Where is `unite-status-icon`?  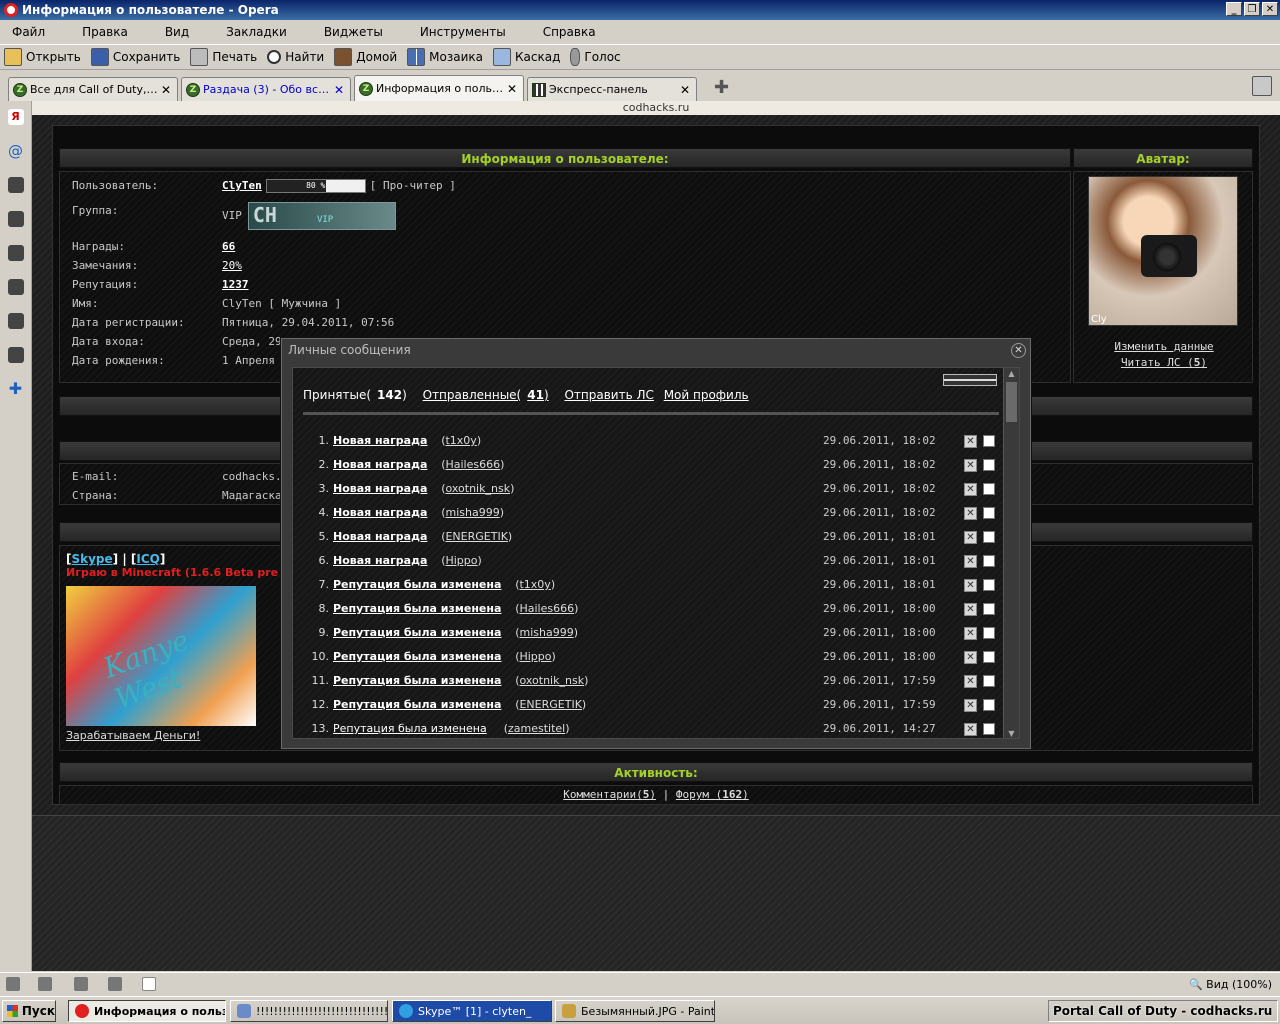
unite-status-icon is located at coordinates (81, 984).